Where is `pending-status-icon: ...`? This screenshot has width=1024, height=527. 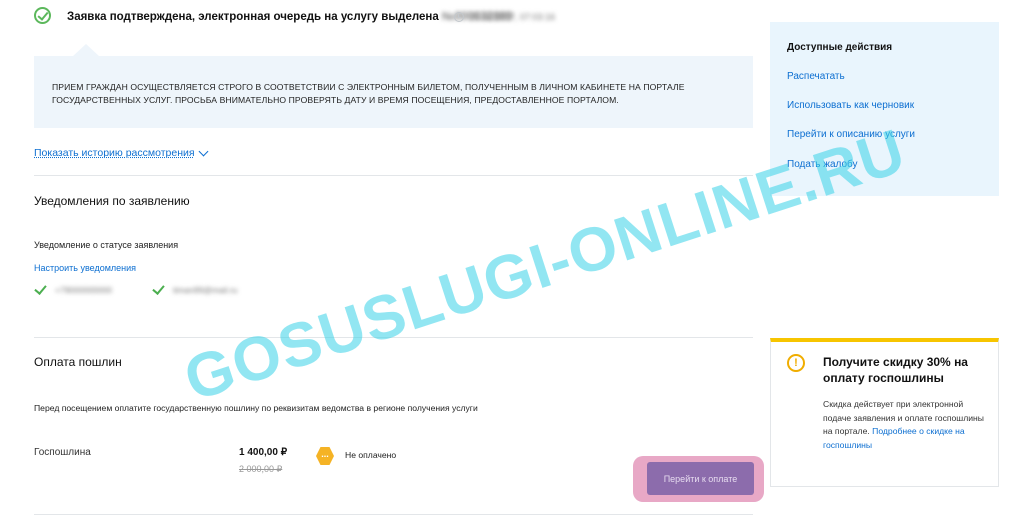
pending-status-icon: ... is located at coordinates (325, 456).